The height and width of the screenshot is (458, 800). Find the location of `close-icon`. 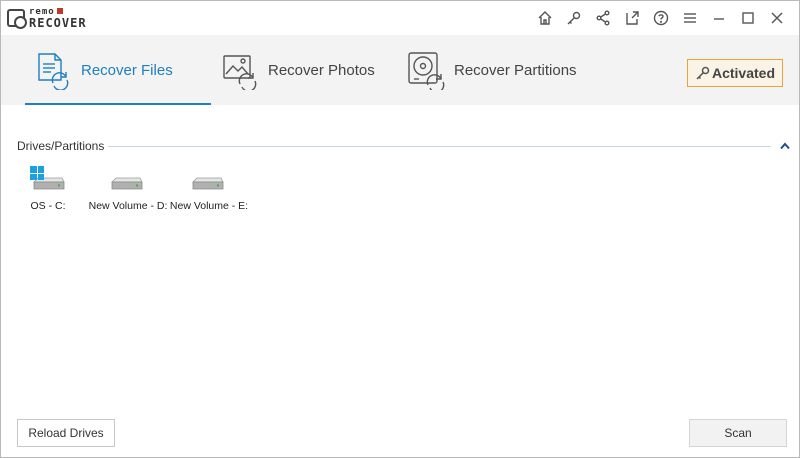

close-icon is located at coordinates (776, 18).